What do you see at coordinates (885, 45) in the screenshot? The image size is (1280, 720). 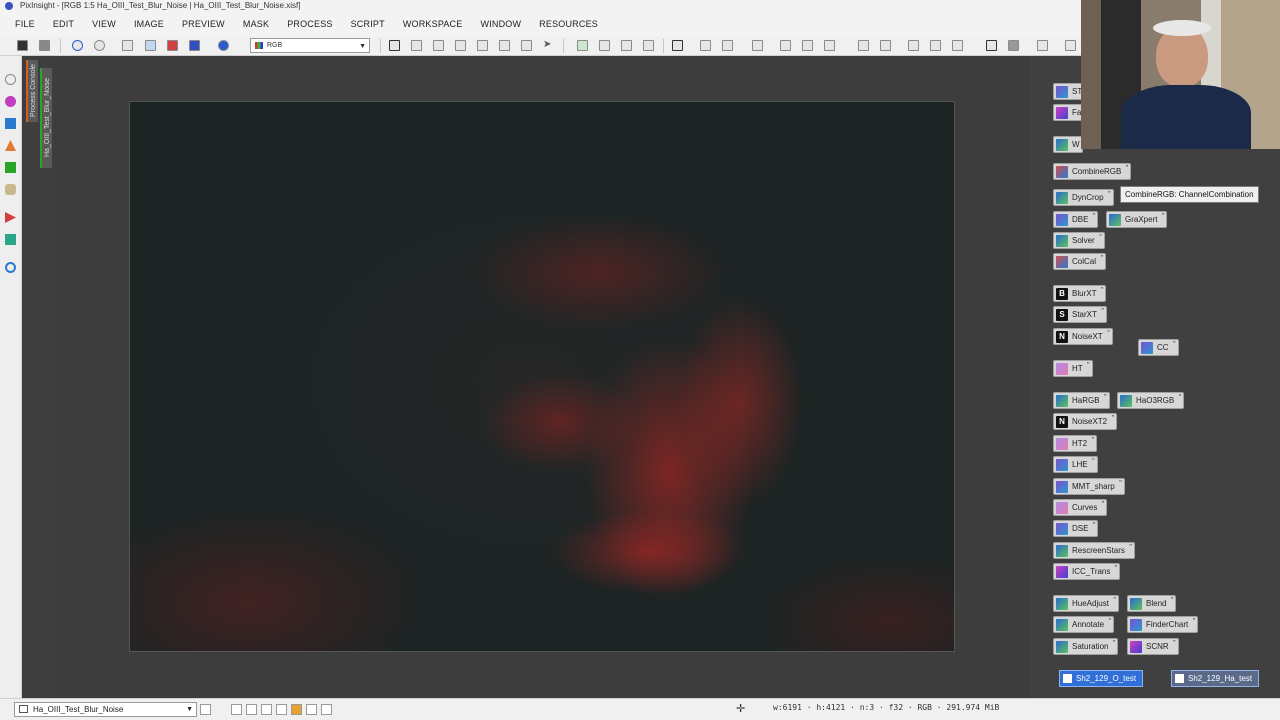 I see `global-explorer-icon` at bounding box center [885, 45].